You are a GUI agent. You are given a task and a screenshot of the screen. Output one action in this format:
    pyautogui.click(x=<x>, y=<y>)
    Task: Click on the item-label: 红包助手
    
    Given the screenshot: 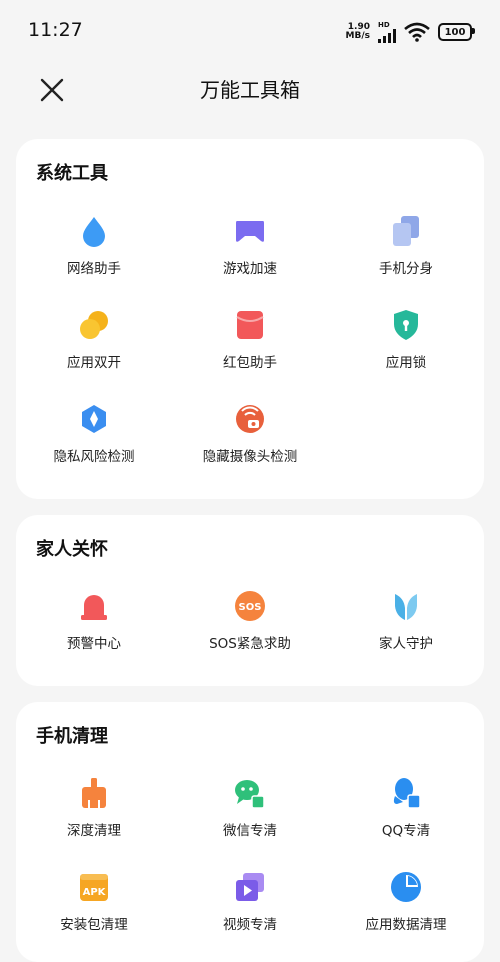 What is the action you would take?
    pyautogui.click(x=250, y=363)
    